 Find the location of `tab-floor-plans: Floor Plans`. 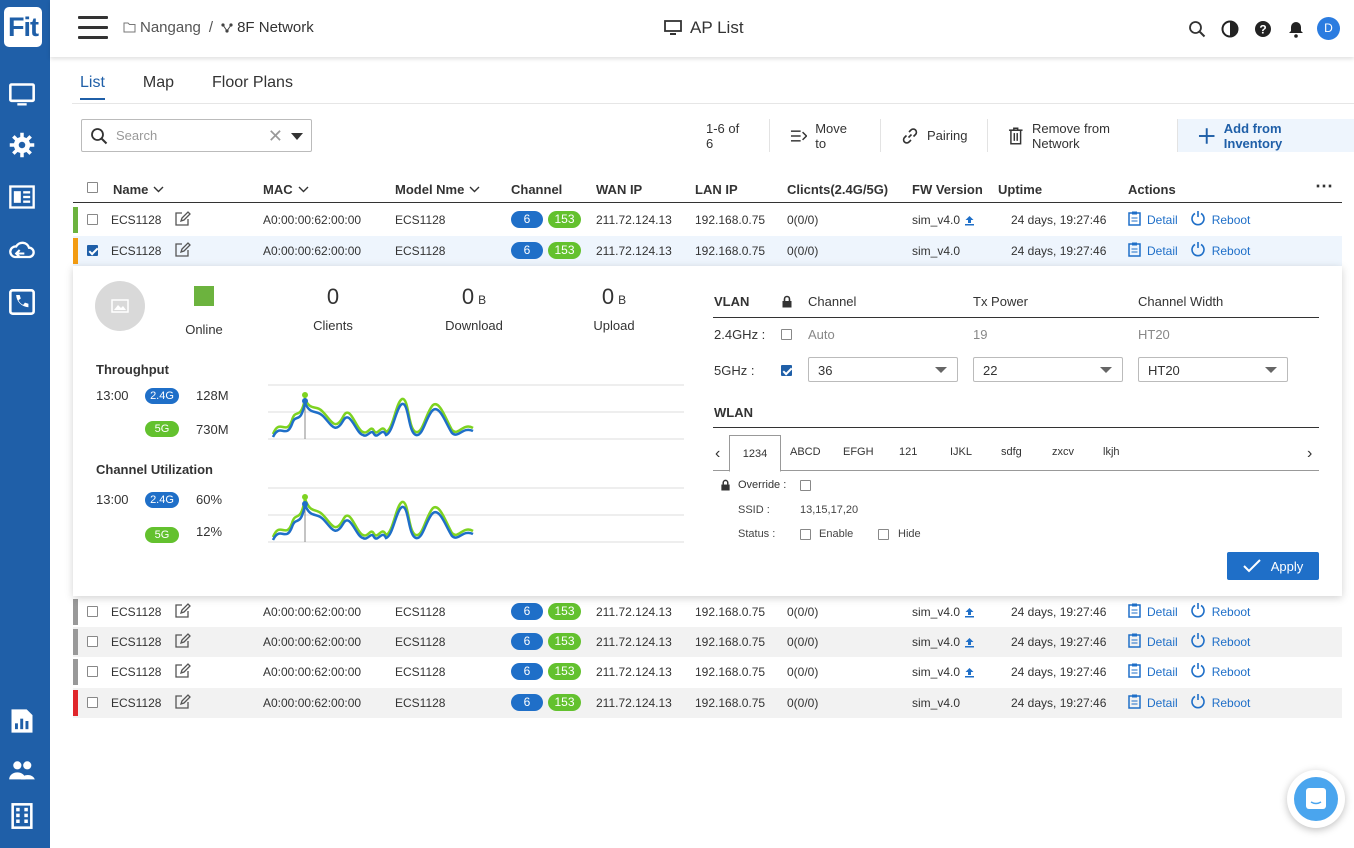

tab-floor-plans: Floor Plans is located at coordinates (252, 87).